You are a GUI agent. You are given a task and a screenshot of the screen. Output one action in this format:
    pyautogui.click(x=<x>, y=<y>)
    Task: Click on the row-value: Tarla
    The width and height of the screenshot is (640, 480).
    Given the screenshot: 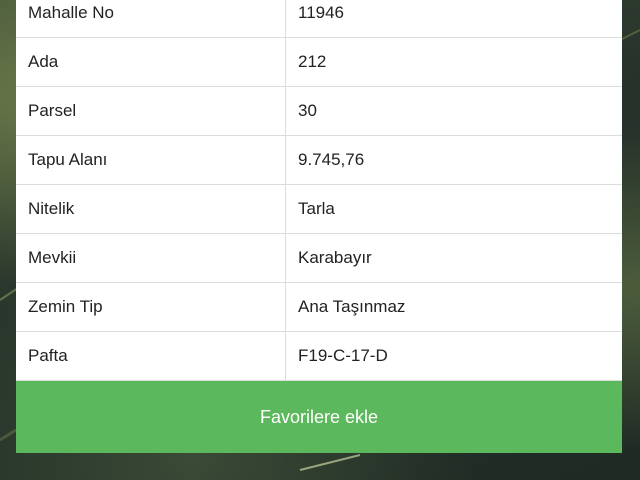 What is the action you would take?
    pyautogui.click(x=316, y=208)
    